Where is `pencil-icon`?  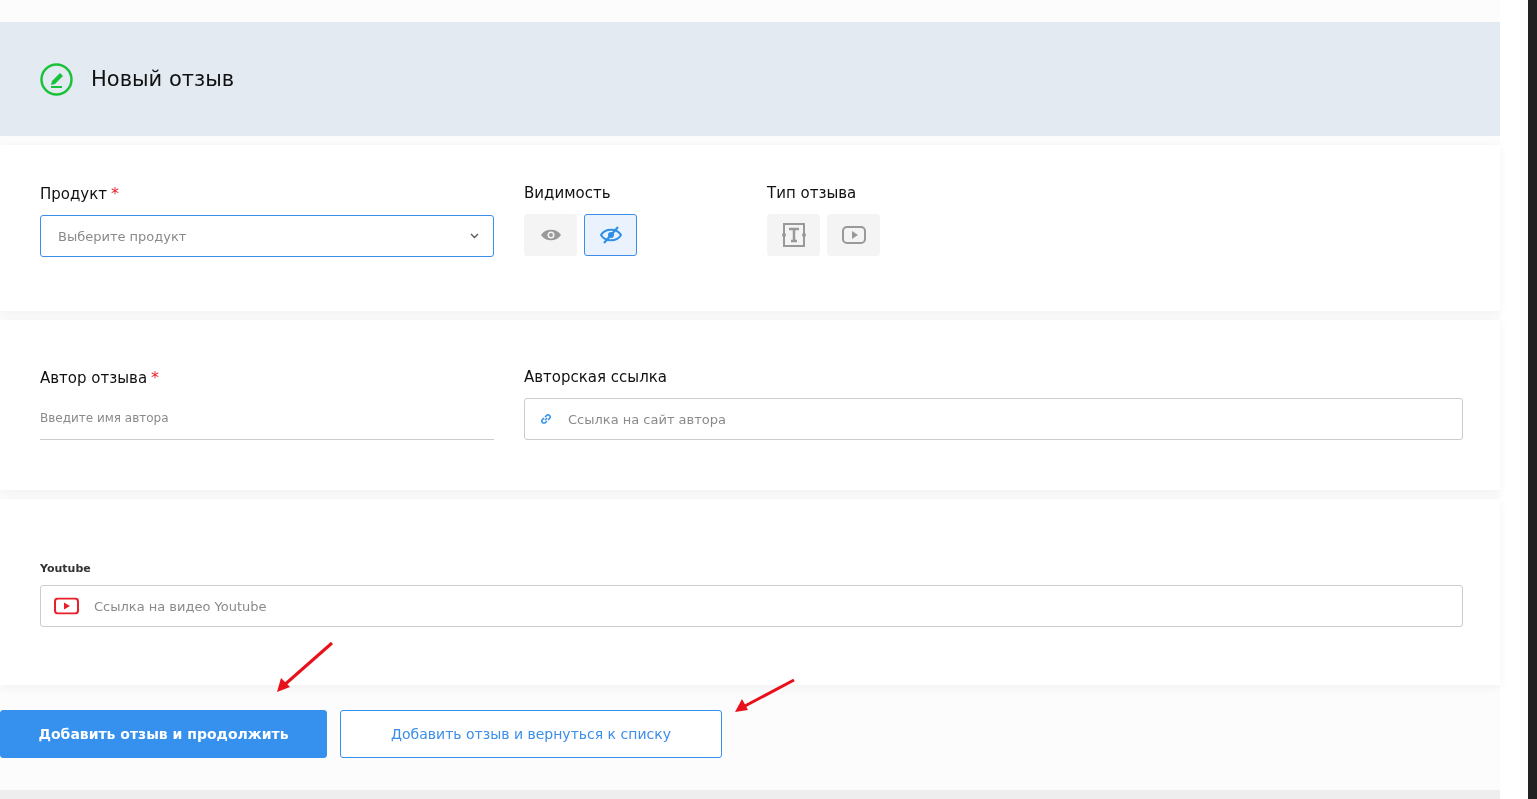
pencil-icon is located at coordinates (56, 79).